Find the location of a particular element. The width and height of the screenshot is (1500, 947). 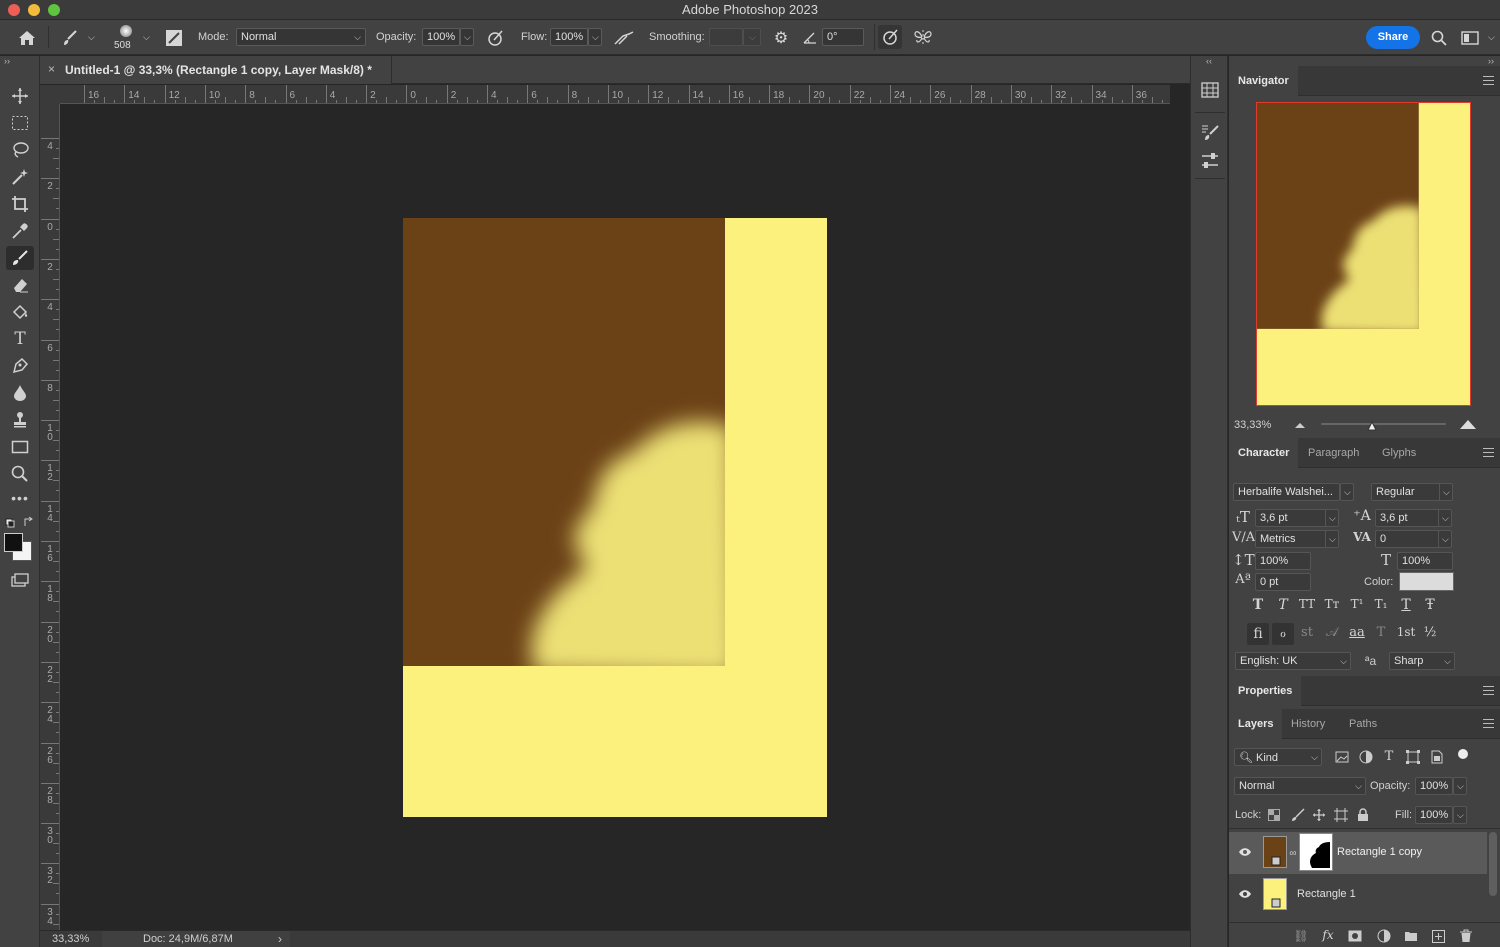

fill-dropdown: ⌵ is located at coordinates (1460, 815).